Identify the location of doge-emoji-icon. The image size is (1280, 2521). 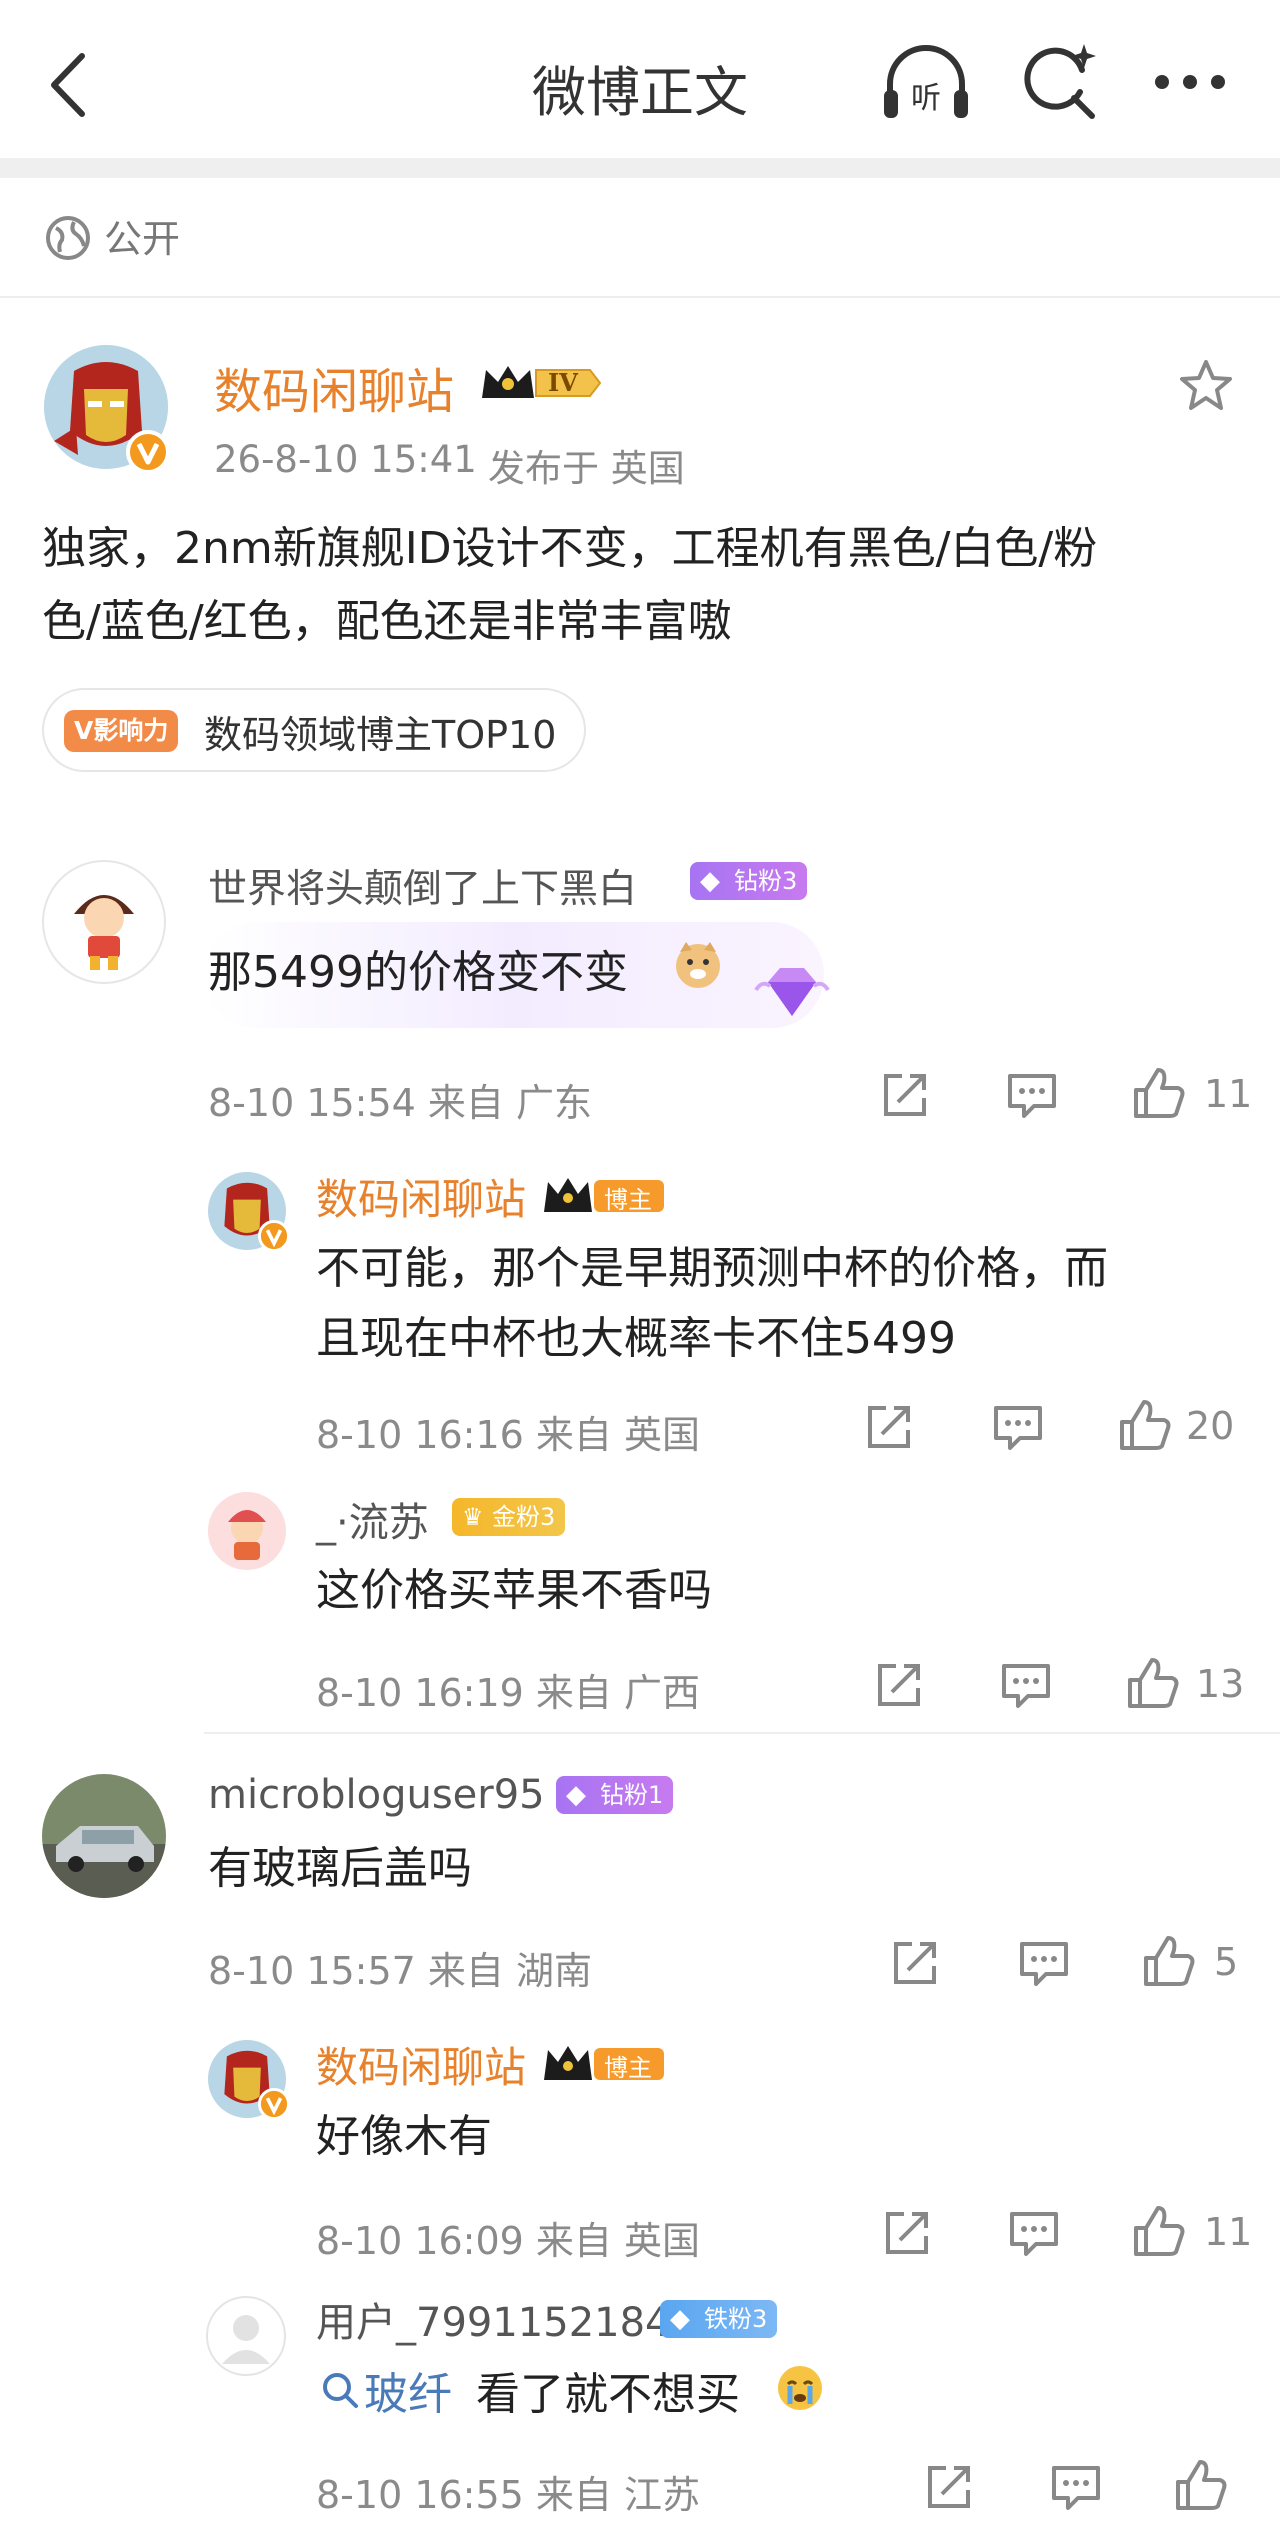
(698, 965).